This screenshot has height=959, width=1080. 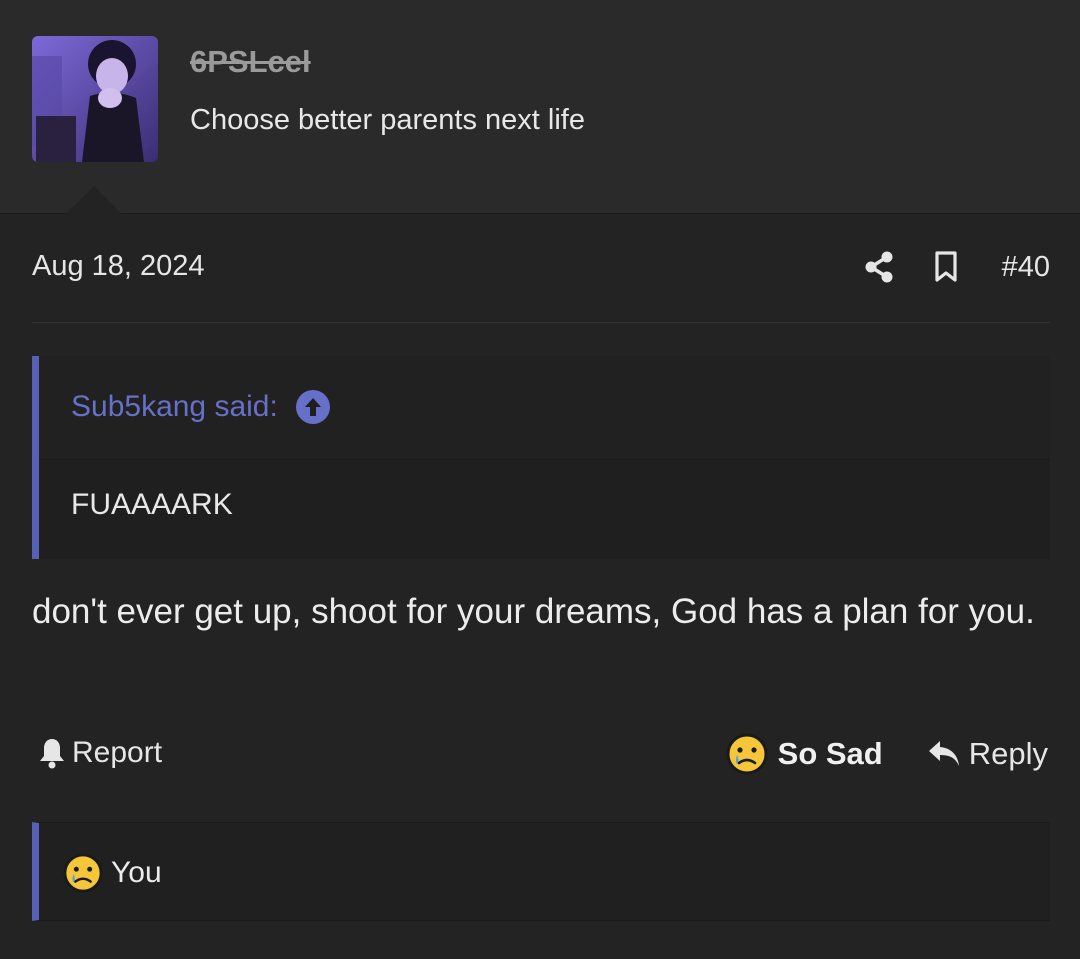 I want to click on header-notch, so click(x=94, y=200).